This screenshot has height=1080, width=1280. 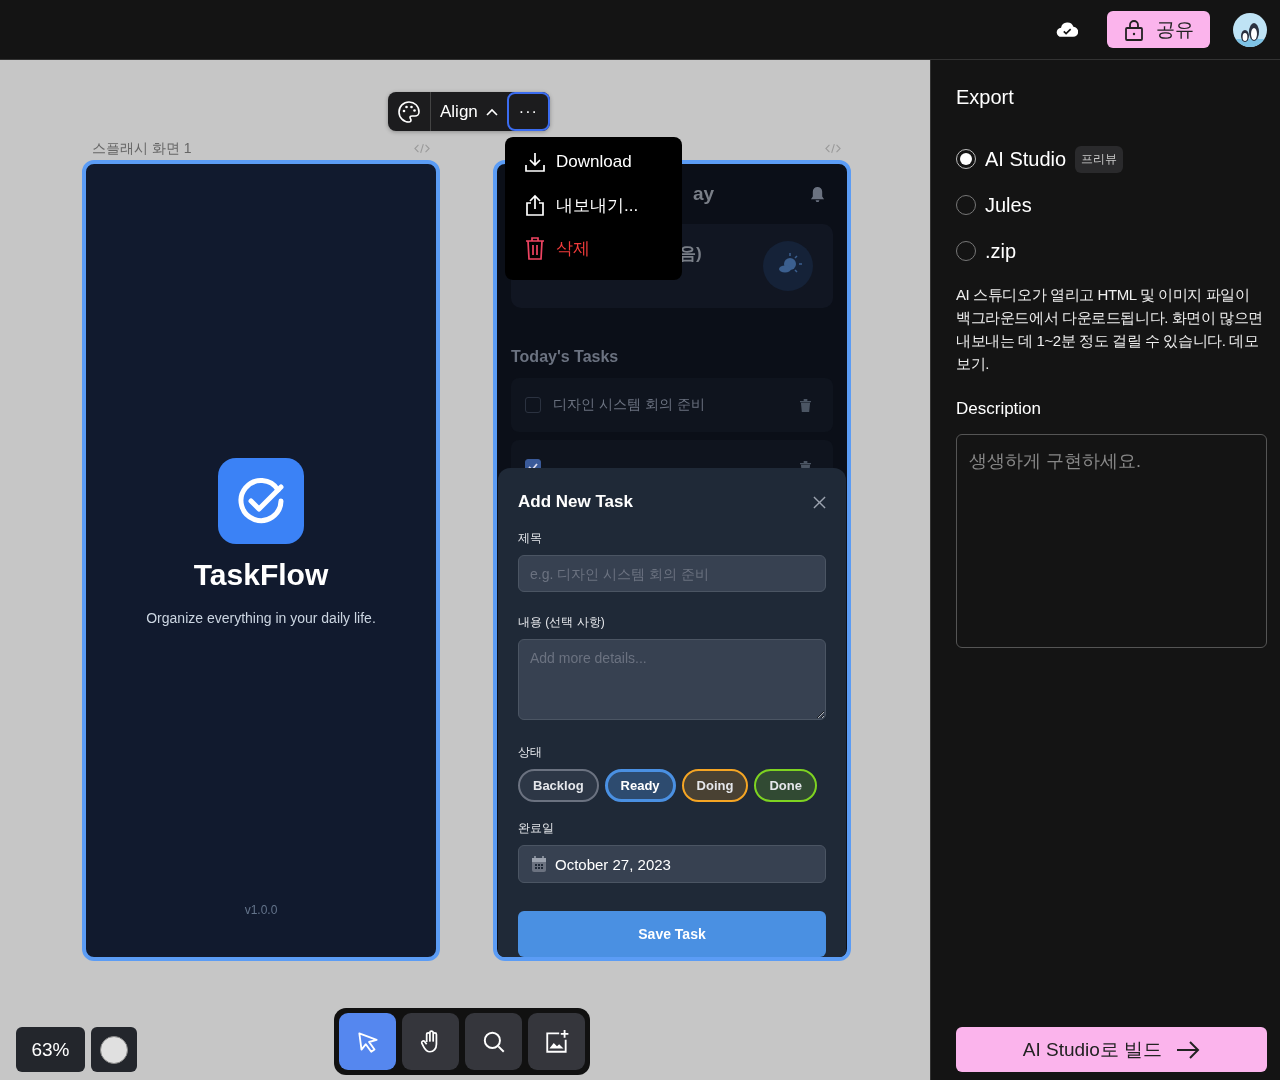 What do you see at coordinates (261, 575) in the screenshot?
I see `app-title: TaskFlow` at bounding box center [261, 575].